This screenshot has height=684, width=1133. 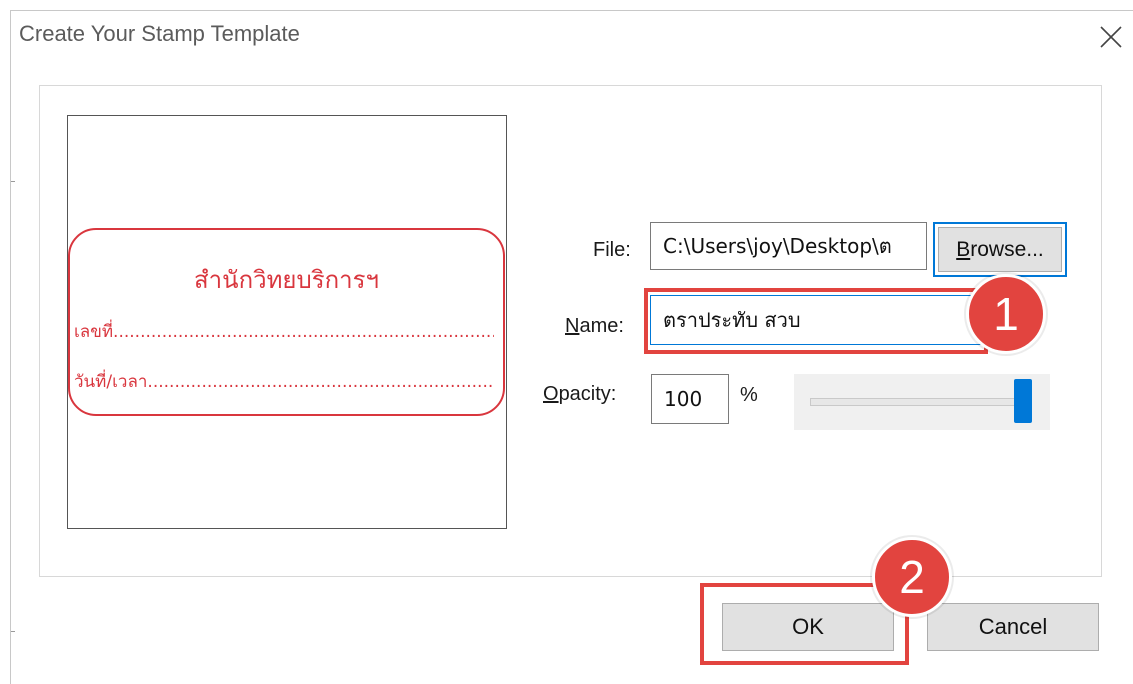 I want to click on name-label: Name:, so click(x=594, y=326).